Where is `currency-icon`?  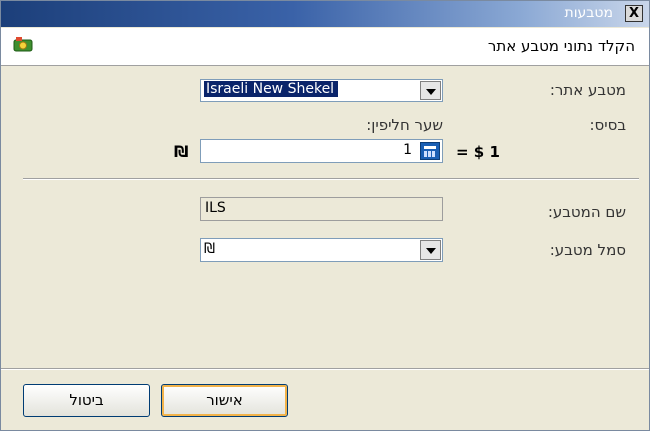
currency-icon is located at coordinates (23, 44).